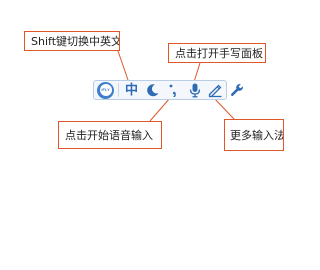 This screenshot has height=270, width=320. I want to click on shift-toggle-callout: Shift键切换中英文, so click(72, 41).